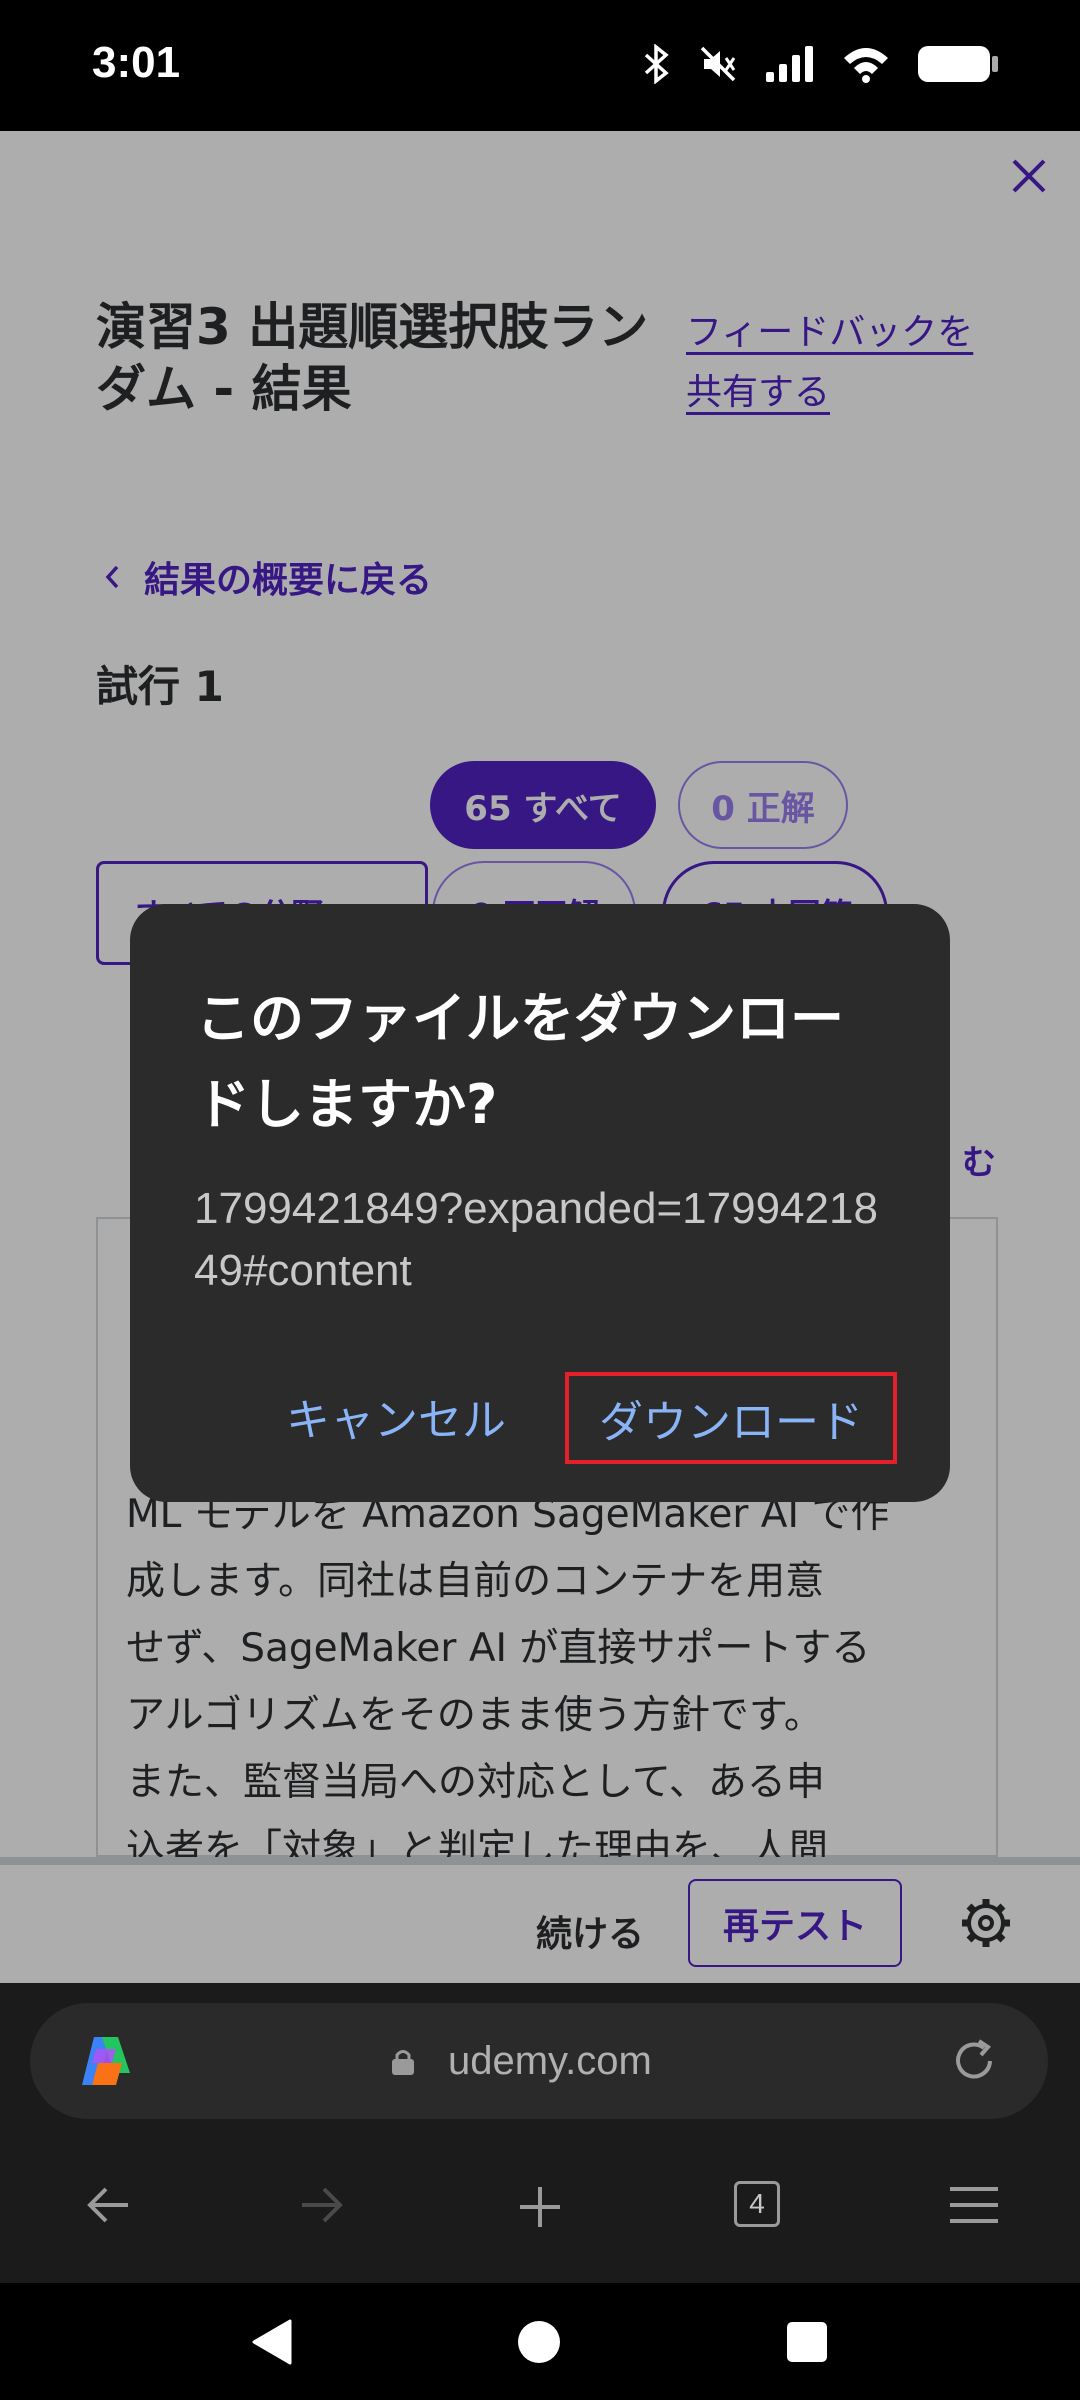 This screenshot has height=2400, width=1080. Describe the element at coordinates (106, 2061) in the screenshot. I see `copilot-icon` at that location.